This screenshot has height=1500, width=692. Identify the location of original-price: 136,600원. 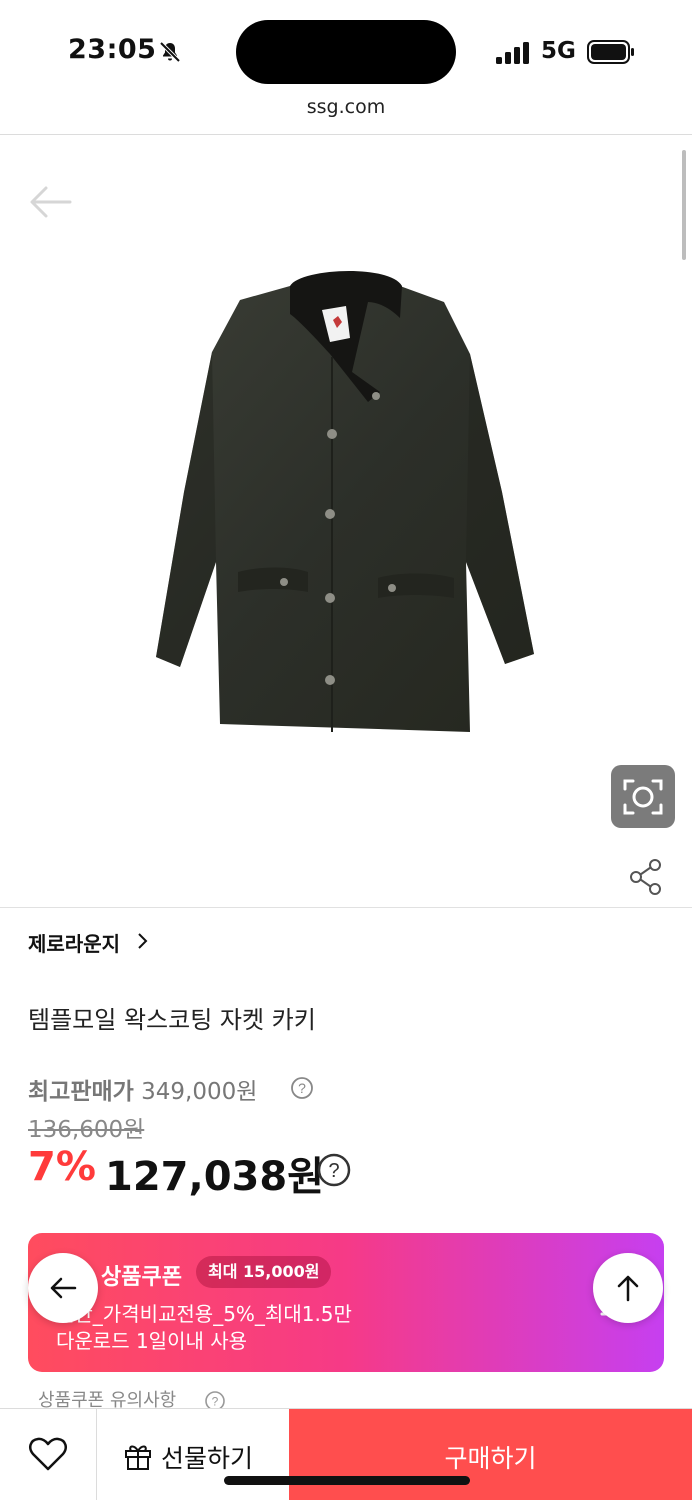
(86, 1130).